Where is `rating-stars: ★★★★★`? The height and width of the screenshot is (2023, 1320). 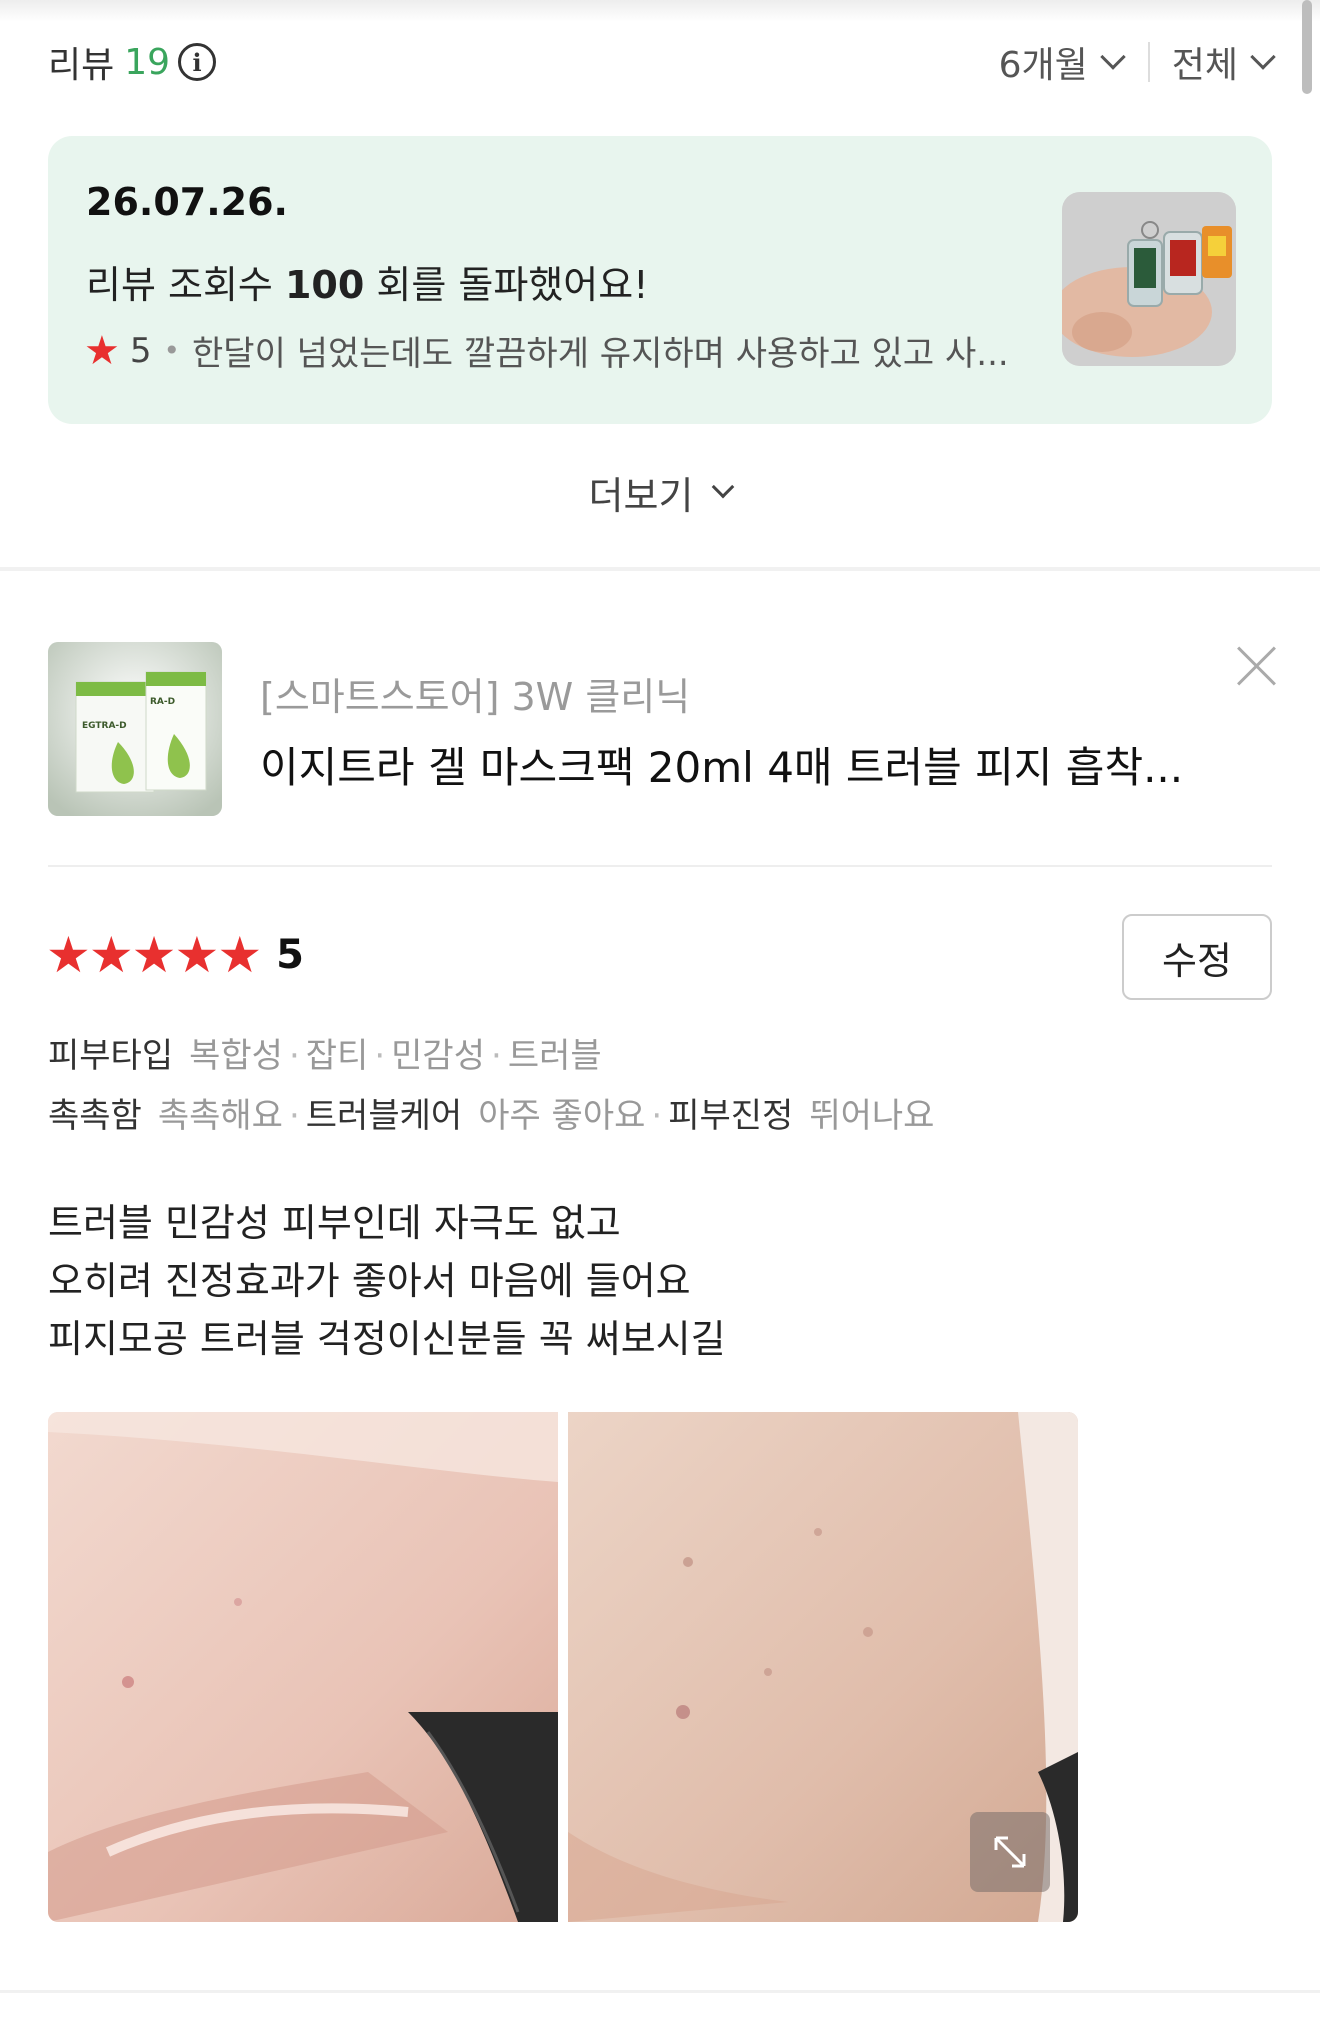
rating-stars: ★★★★★ is located at coordinates (154, 955).